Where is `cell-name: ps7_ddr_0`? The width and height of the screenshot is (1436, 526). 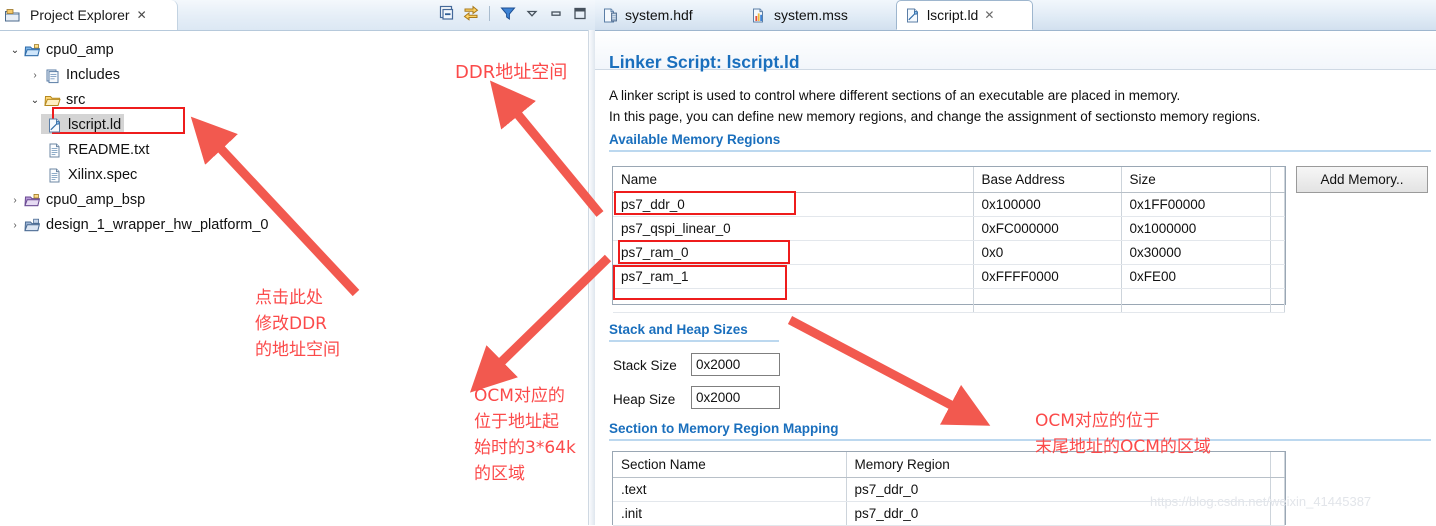 cell-name: ps7_ddr_0 is located at coordinates (793, 204).